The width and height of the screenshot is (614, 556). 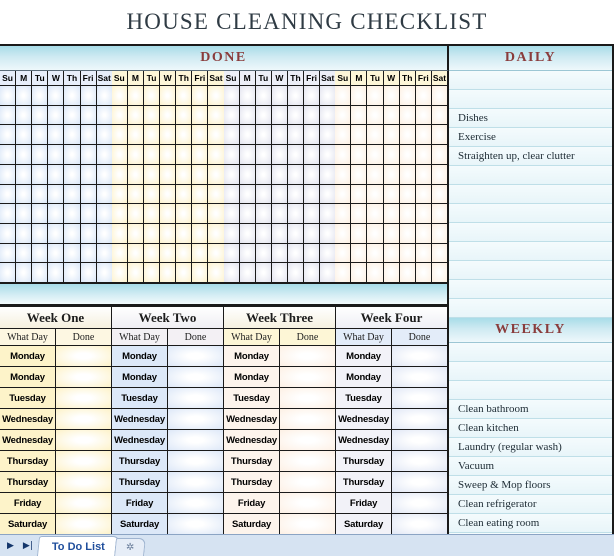 What do you see at coordinates (530, 156) in the screenshot?
I see `daily-task-row: Straighten up, clear clutter` at bounding box center [530, 156].